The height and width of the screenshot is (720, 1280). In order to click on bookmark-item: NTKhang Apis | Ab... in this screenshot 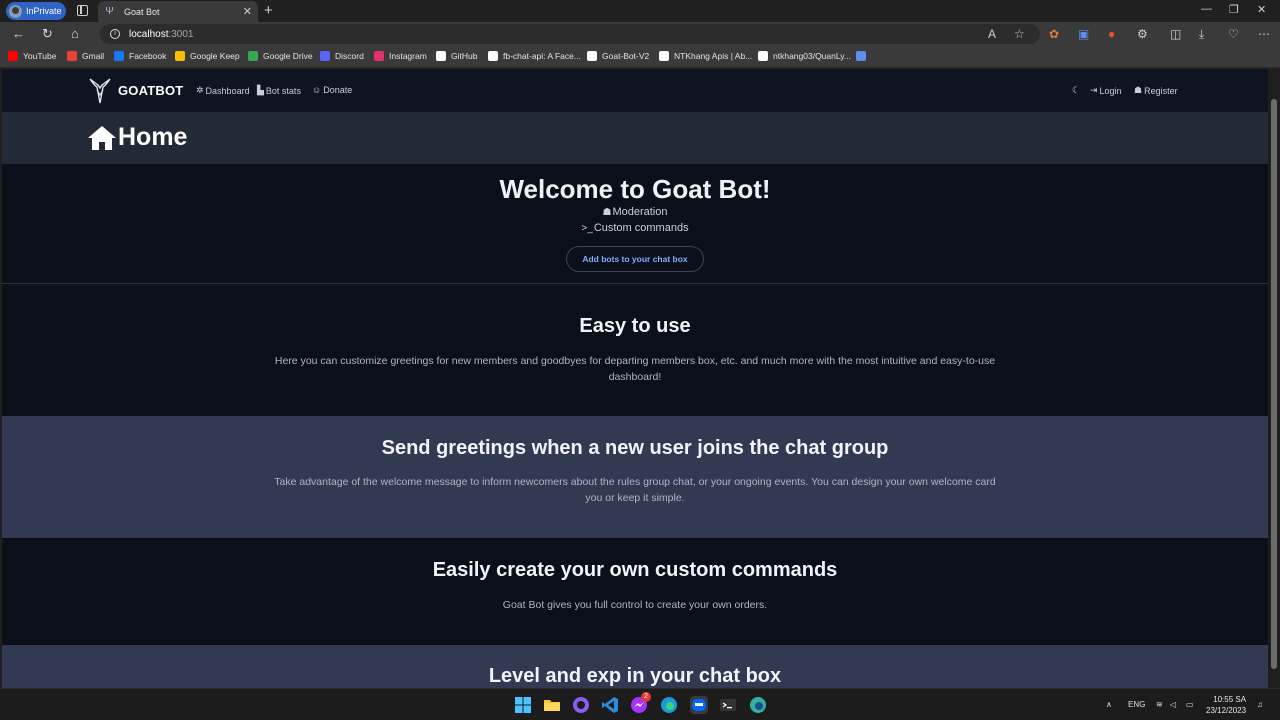, I will do `click(705, 56)`.